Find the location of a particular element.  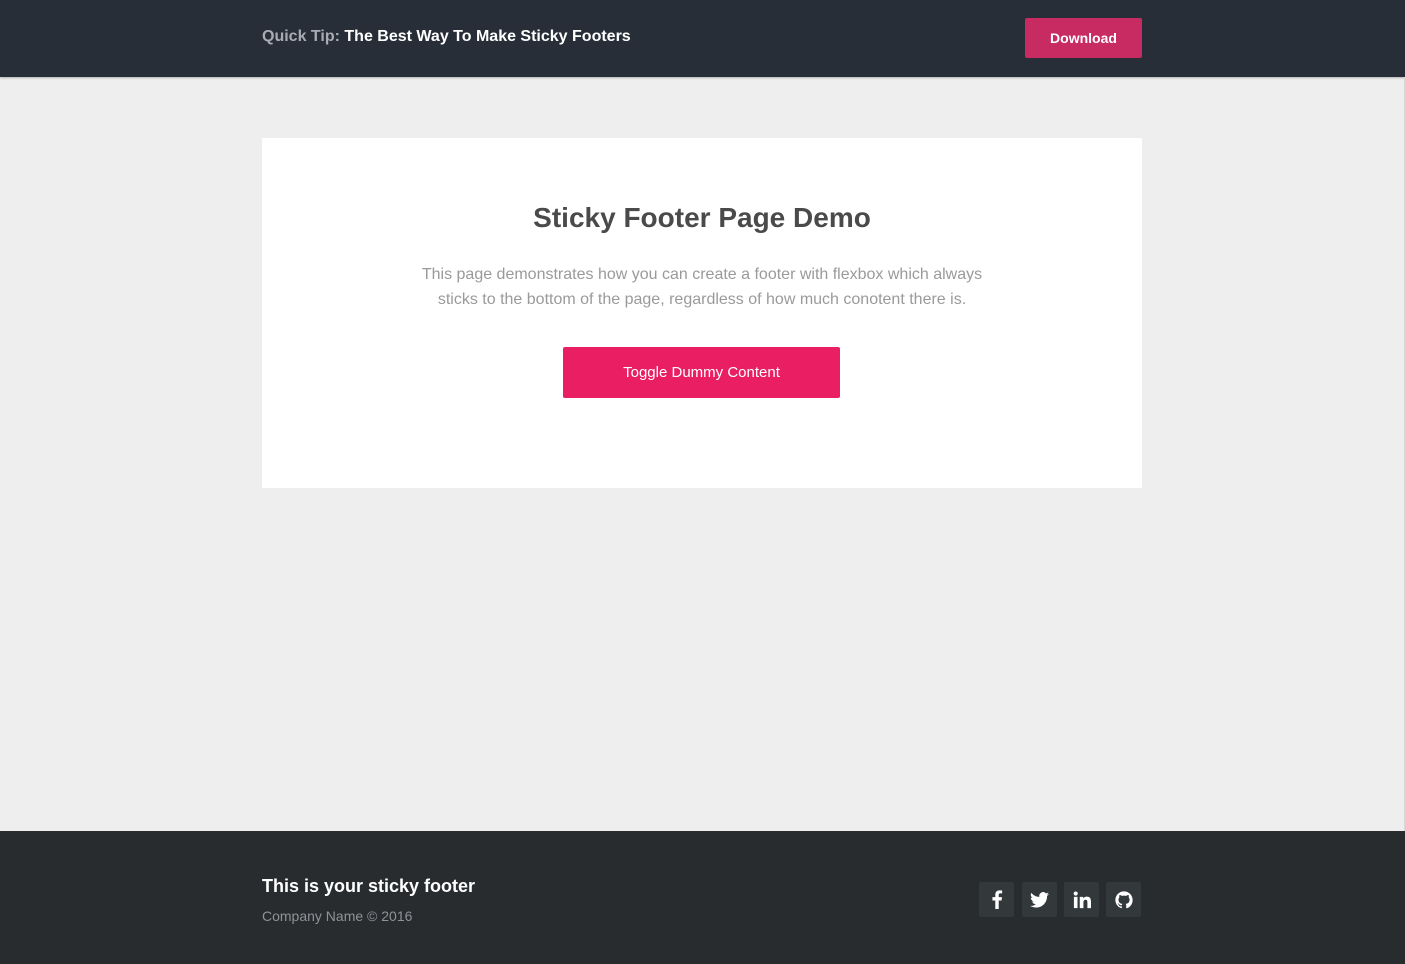

facebook-link is located at coordinates (996, 899).